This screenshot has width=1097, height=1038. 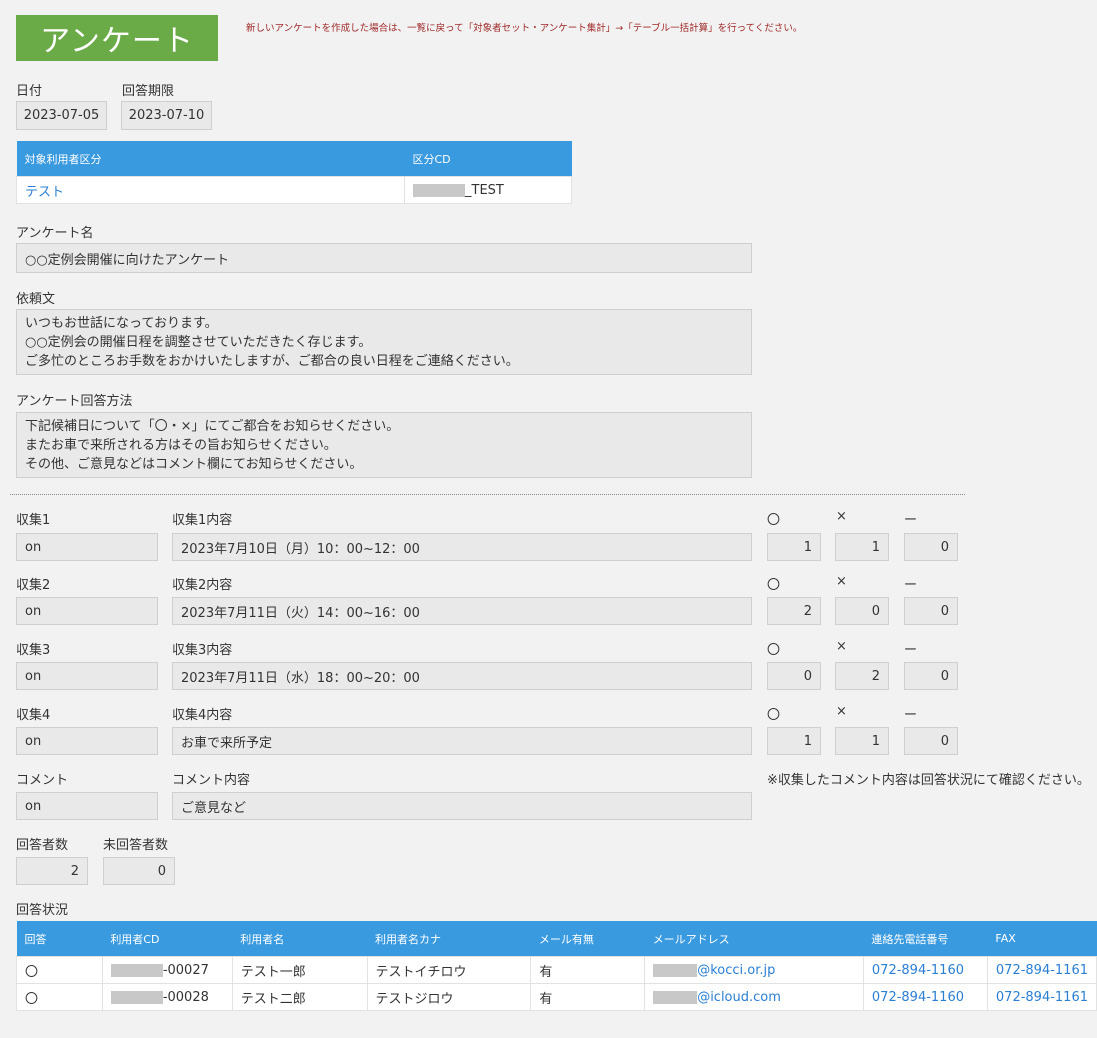 I want to click on method-line: またお車で来所される方はその旨お知らせください。, so click(x=181, y=445).